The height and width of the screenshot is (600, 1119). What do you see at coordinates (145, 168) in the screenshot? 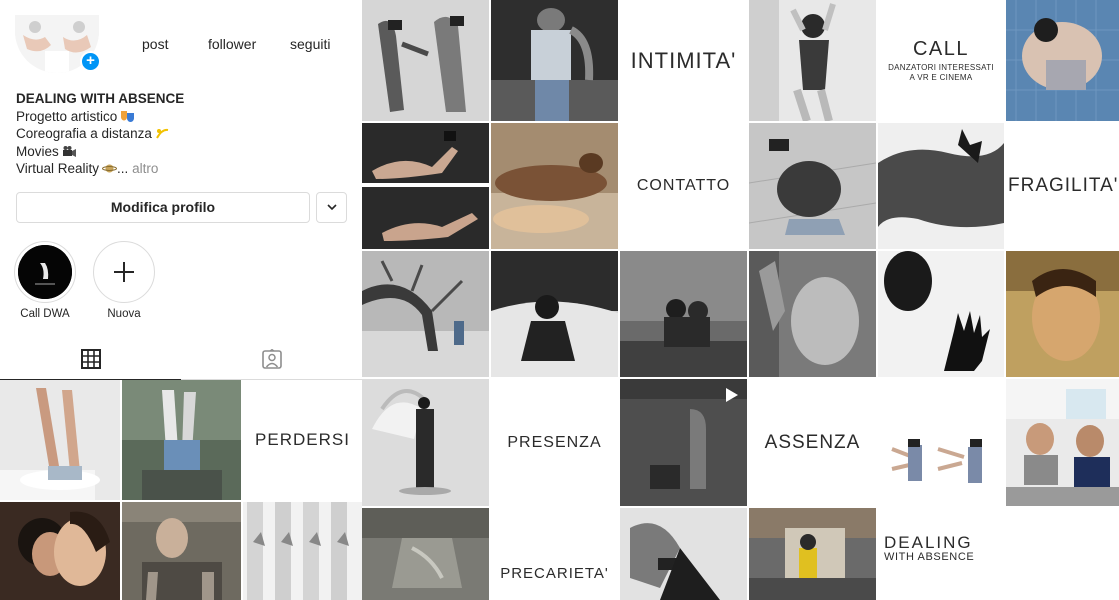
I see `bio-more-link: altro` at bounding box center [145, 168].